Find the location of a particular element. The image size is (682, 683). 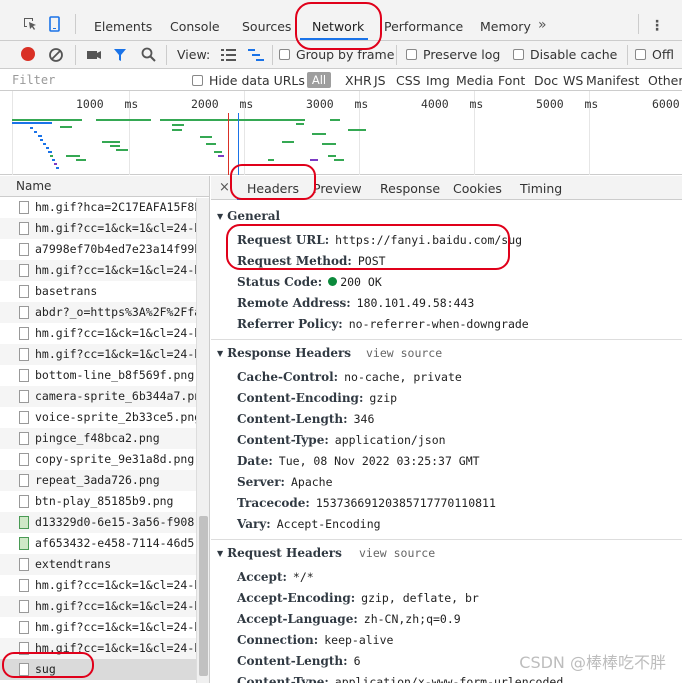

tab-elements: Elements is located at coordinates (123, 26).